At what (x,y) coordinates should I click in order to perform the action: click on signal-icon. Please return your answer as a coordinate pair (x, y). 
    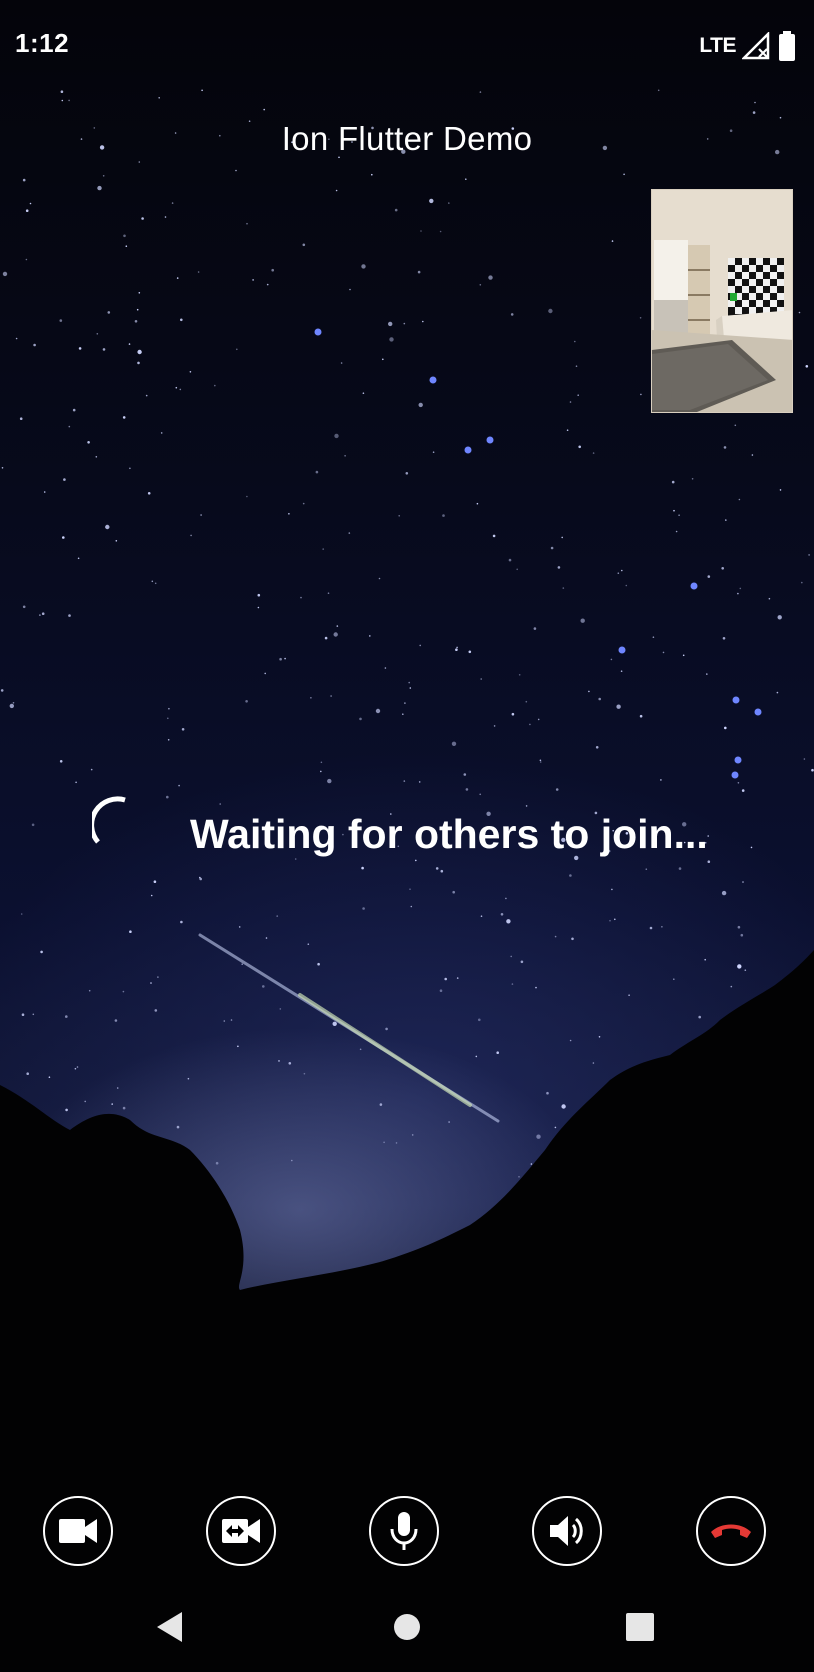
    Looking at the image, I should click on (756, 46).